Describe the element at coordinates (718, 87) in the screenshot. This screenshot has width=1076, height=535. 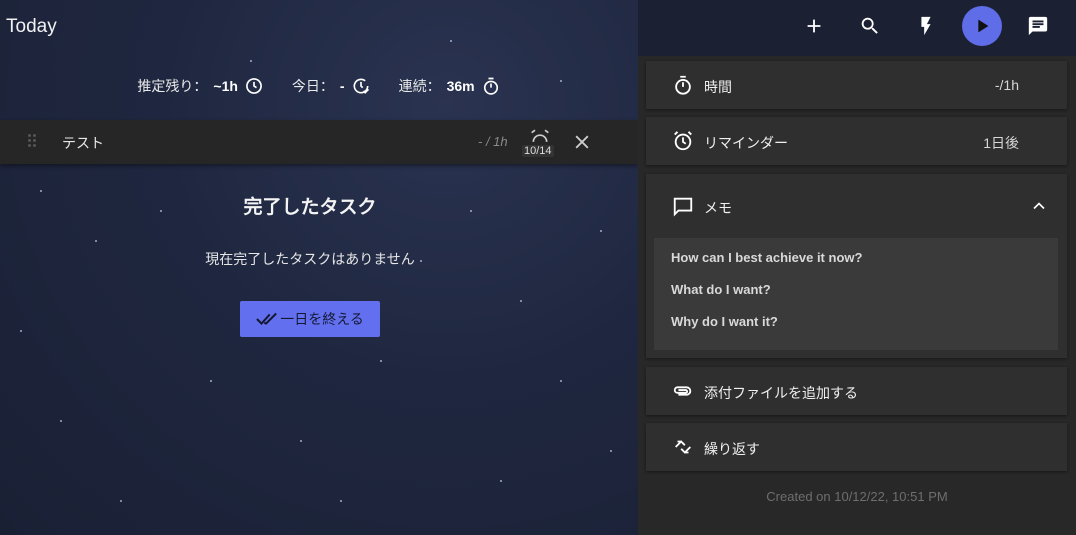
I see `time-label: 時間` at that location.